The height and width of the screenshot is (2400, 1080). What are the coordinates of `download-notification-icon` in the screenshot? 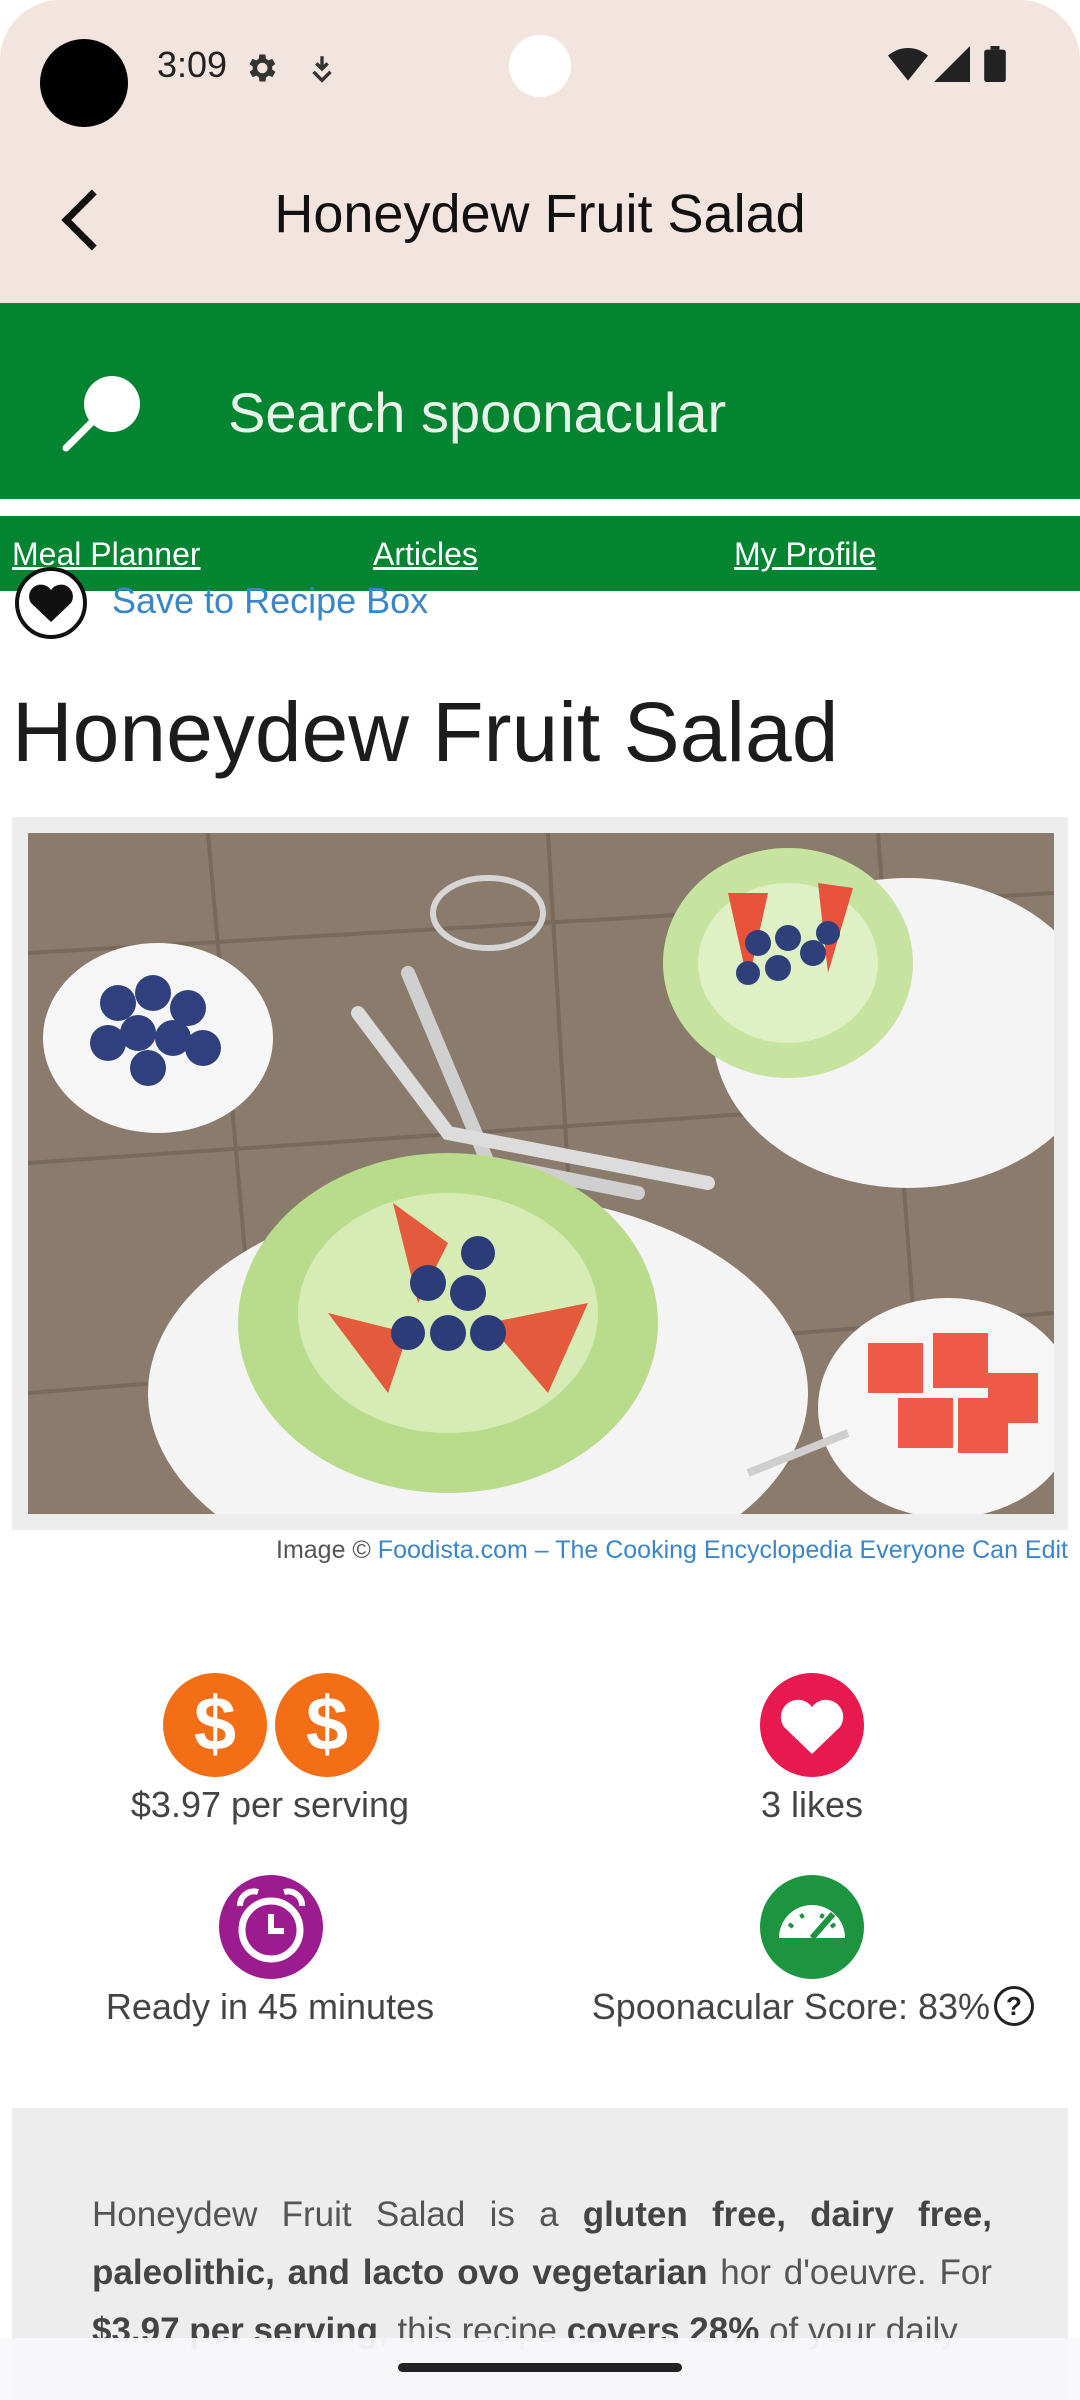 It's located at (322, 69).